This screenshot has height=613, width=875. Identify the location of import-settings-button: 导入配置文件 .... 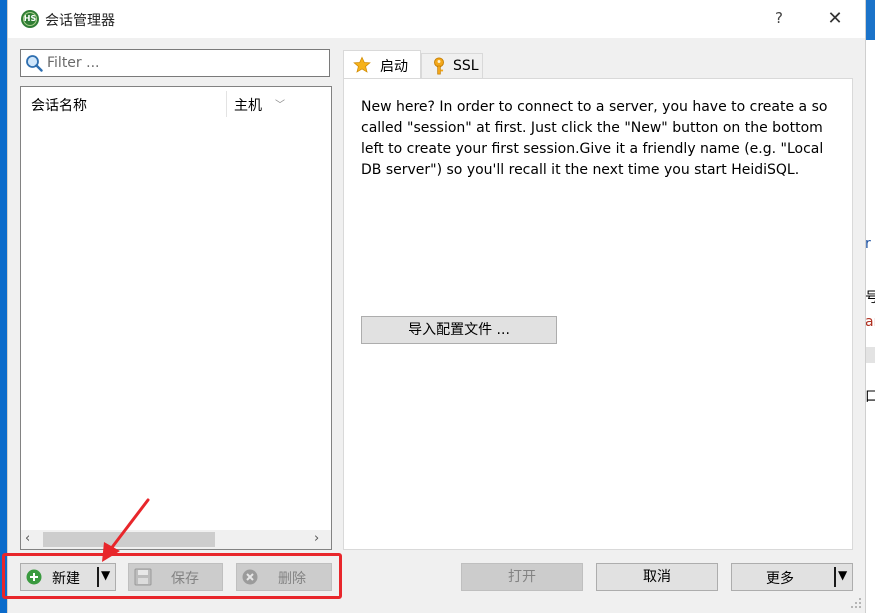
(459, 330).